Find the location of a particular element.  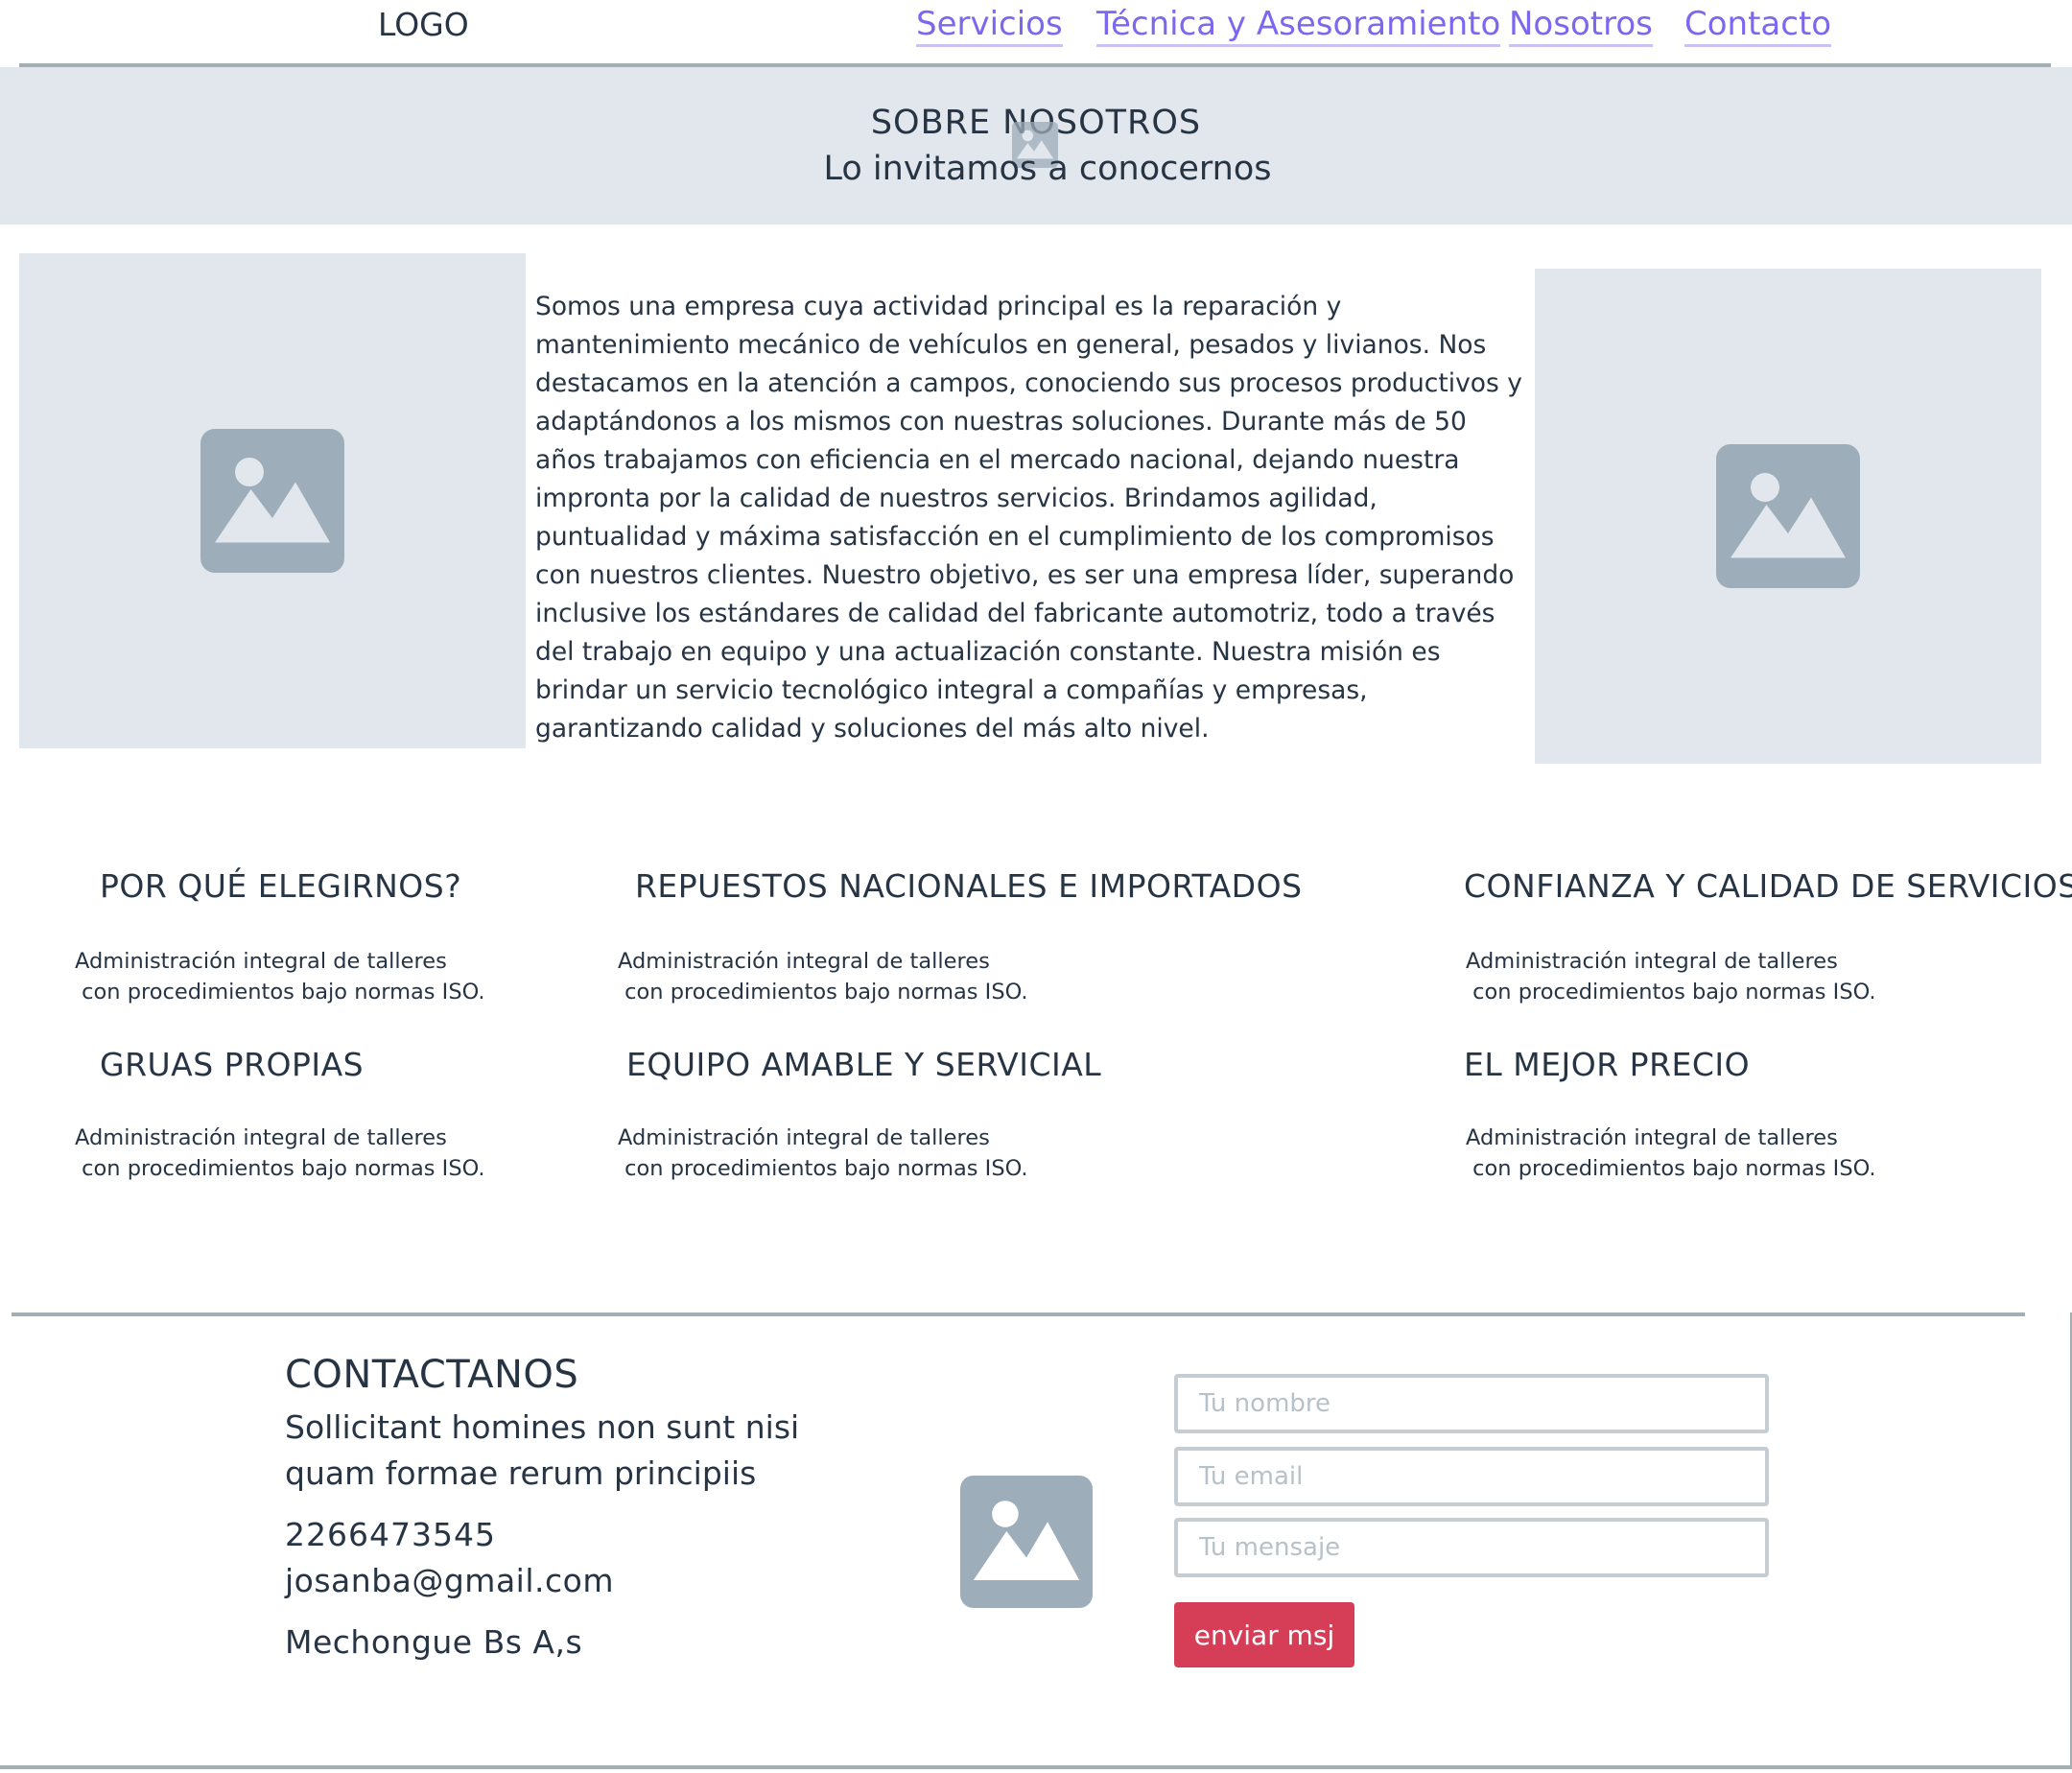

feature-title: EQUIPO AMABLE Y SERVICIAL is located at coordinates (864, 1065).